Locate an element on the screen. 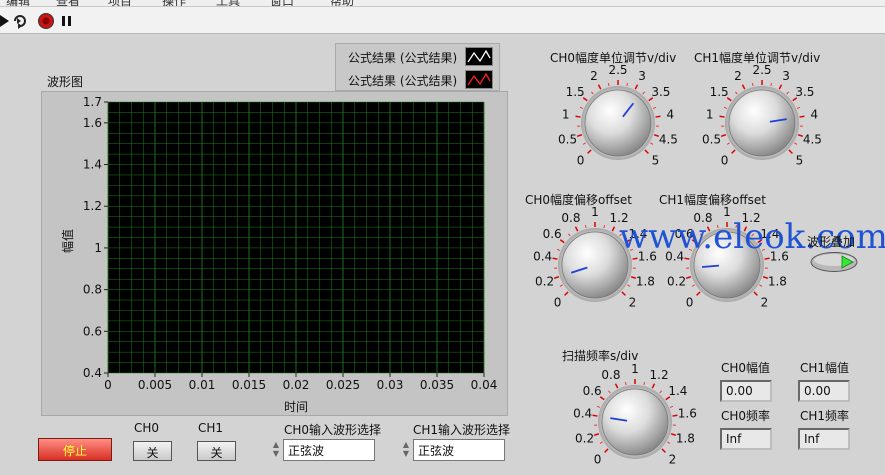  toolbar is located at coordinates (442, 20).